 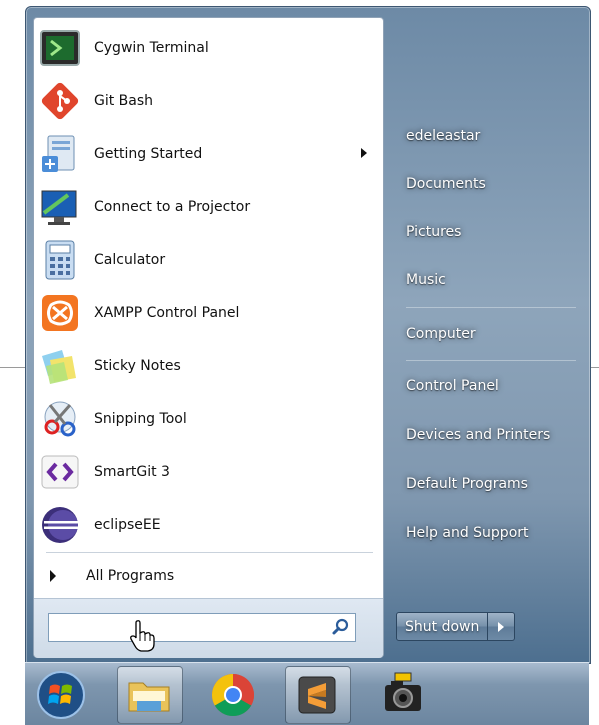 What do you see at coordinates (60, 47) in the screenshot?
I see `terminal-icon` at bounding box center [60, 47].